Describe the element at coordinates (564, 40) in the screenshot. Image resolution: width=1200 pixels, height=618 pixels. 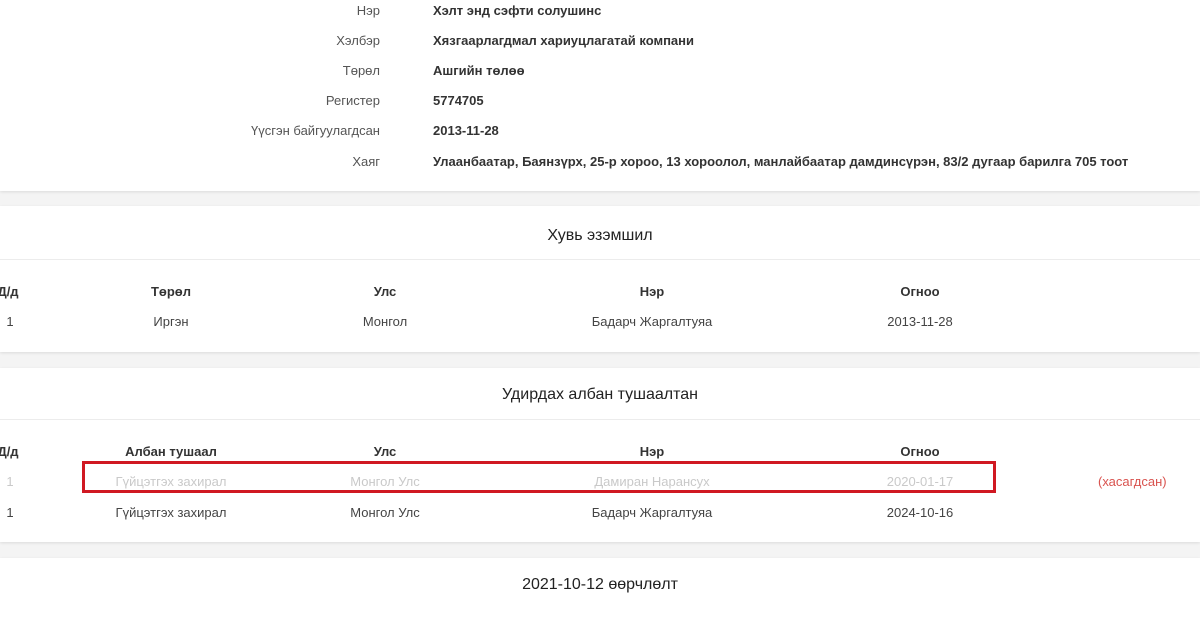
I see `info-value: Хязгаарлагдмал хариуцлагатай компани` at that location.